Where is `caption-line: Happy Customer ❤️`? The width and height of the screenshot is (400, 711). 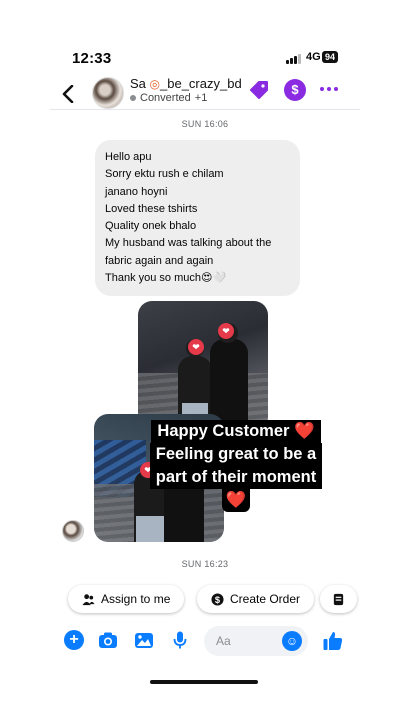 caption-line: Happy Customer ❤️ is located at coordinates (236, 431).